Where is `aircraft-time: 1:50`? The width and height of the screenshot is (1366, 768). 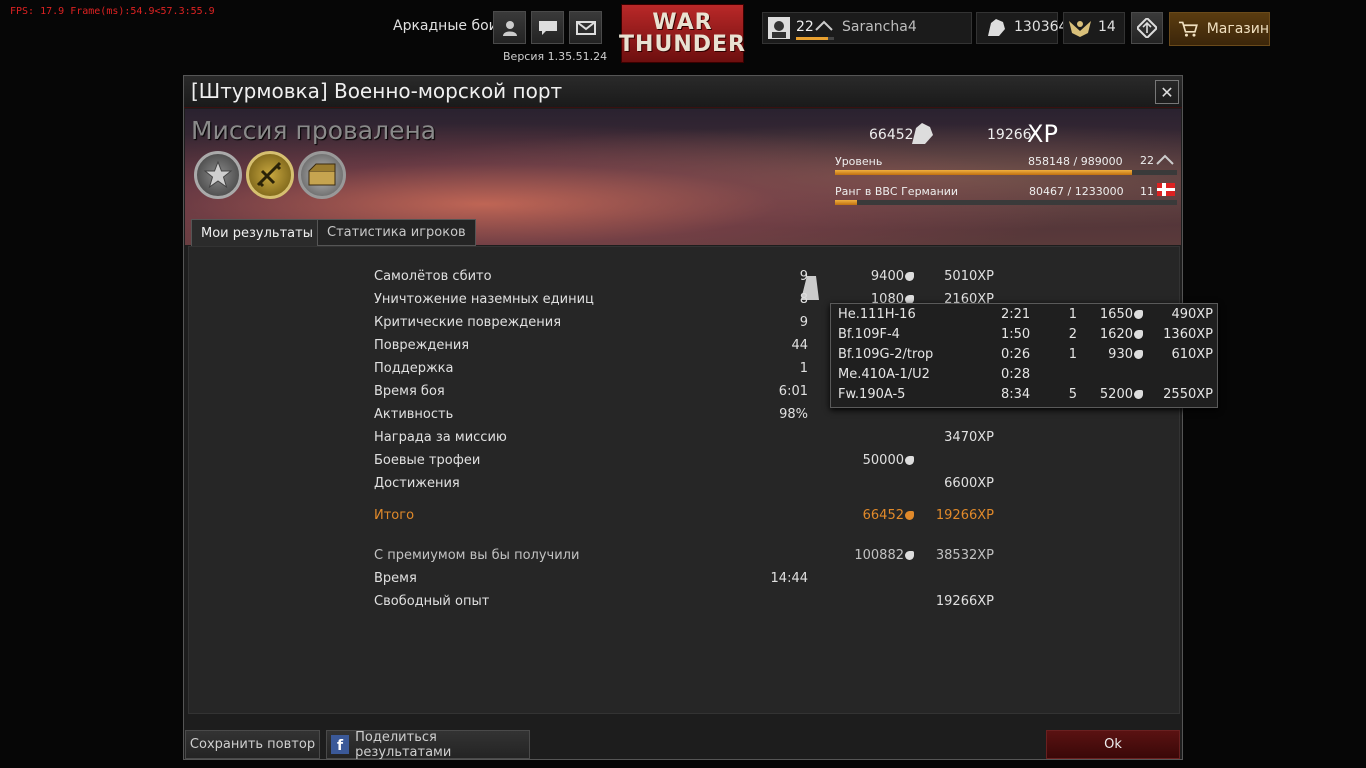 aircraft-time: 1:50 is located at coordinates (1016, 334).